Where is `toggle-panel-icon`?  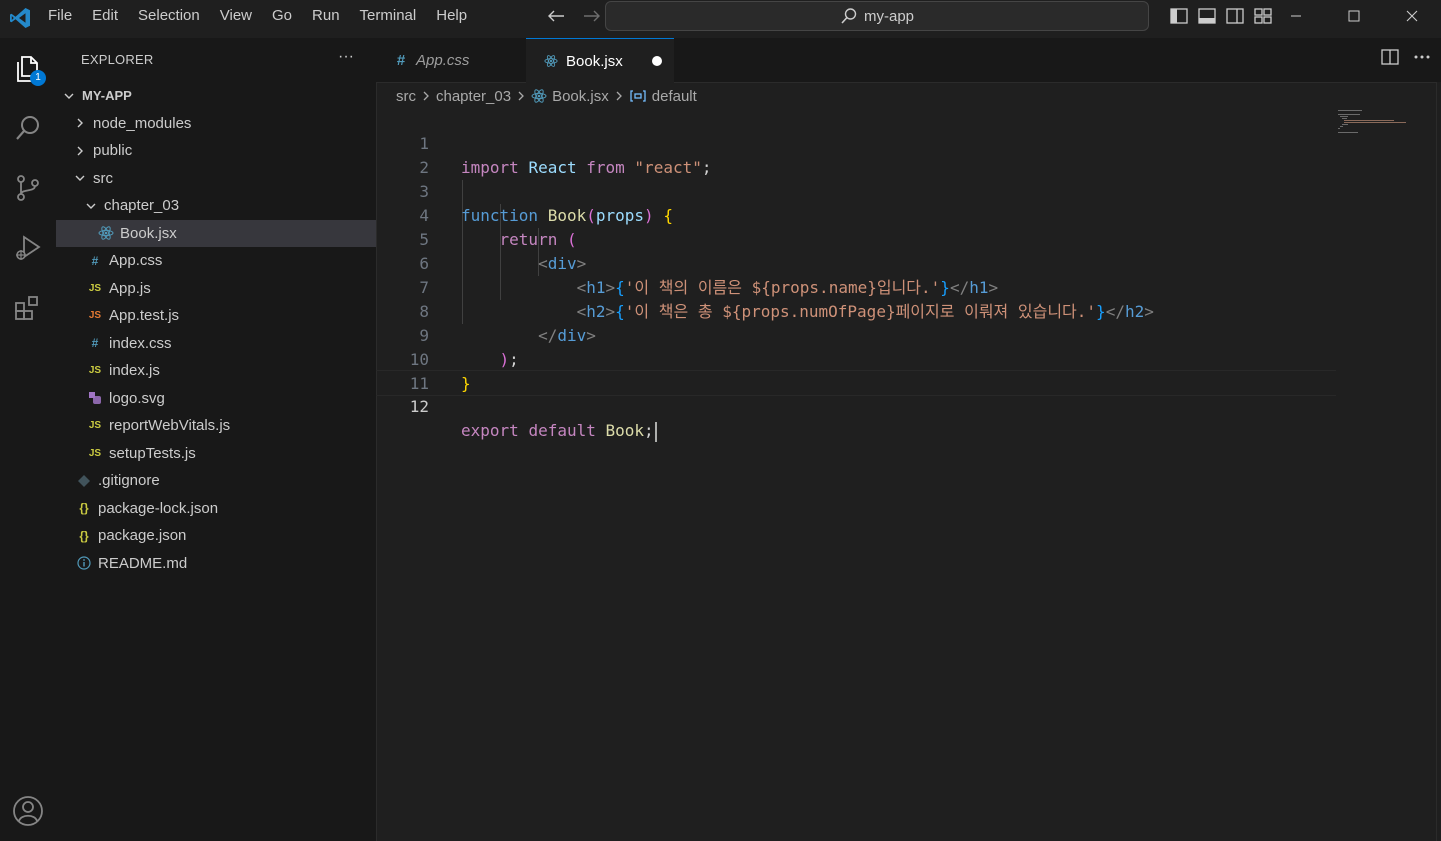 toggle-panel-icon is located at coordinates (1207, 16).